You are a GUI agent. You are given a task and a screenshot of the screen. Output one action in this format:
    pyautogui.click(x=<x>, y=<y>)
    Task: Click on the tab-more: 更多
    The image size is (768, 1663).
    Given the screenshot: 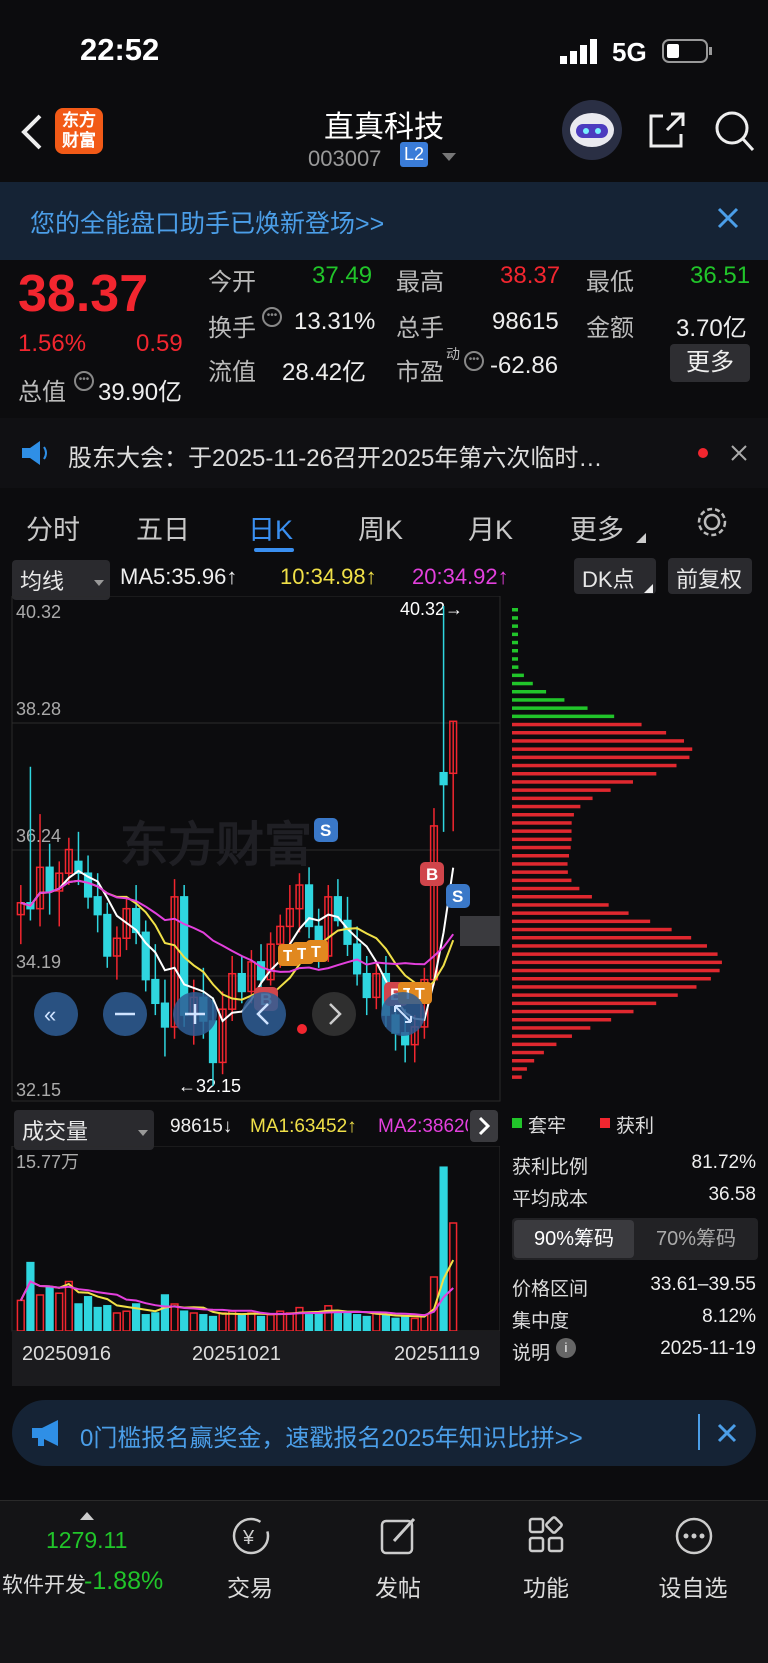 What is the action you would take?
    pyautogui.click(x=597, y=527)
    